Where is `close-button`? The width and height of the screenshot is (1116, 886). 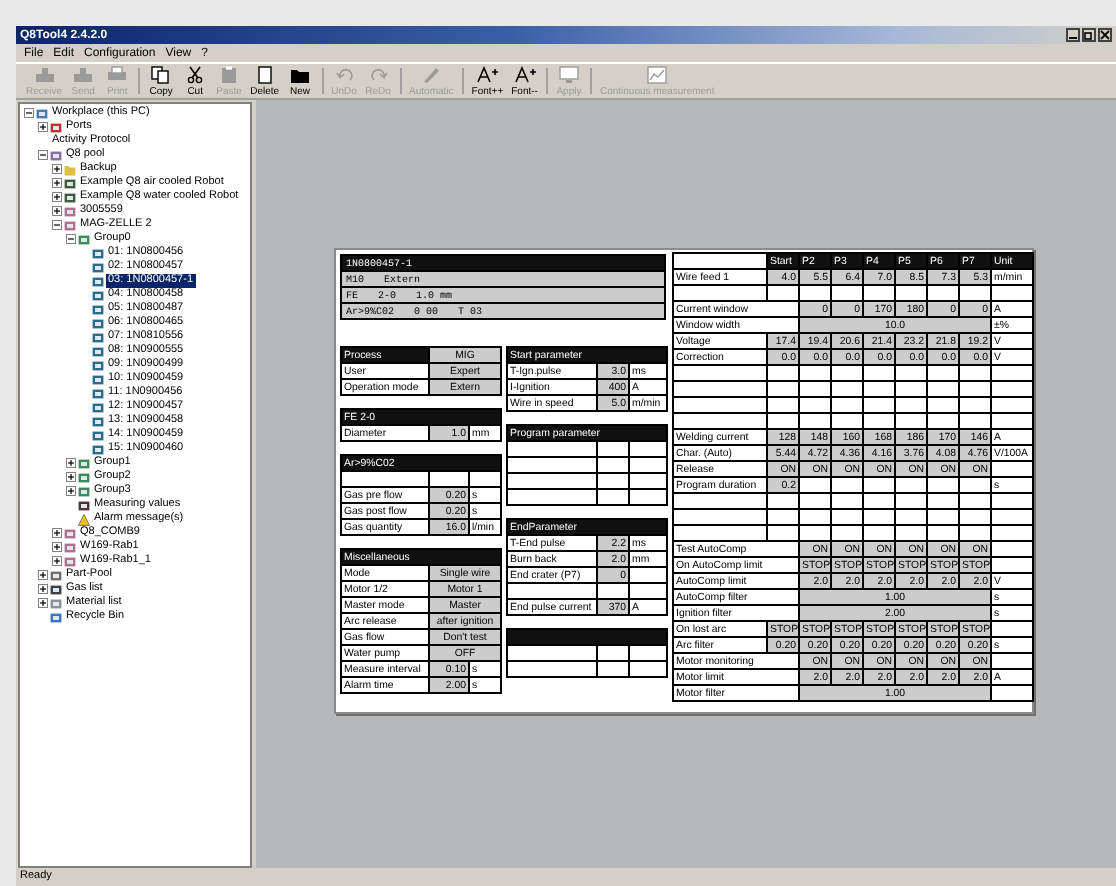
close-button is located at coordinates (1105, 35).